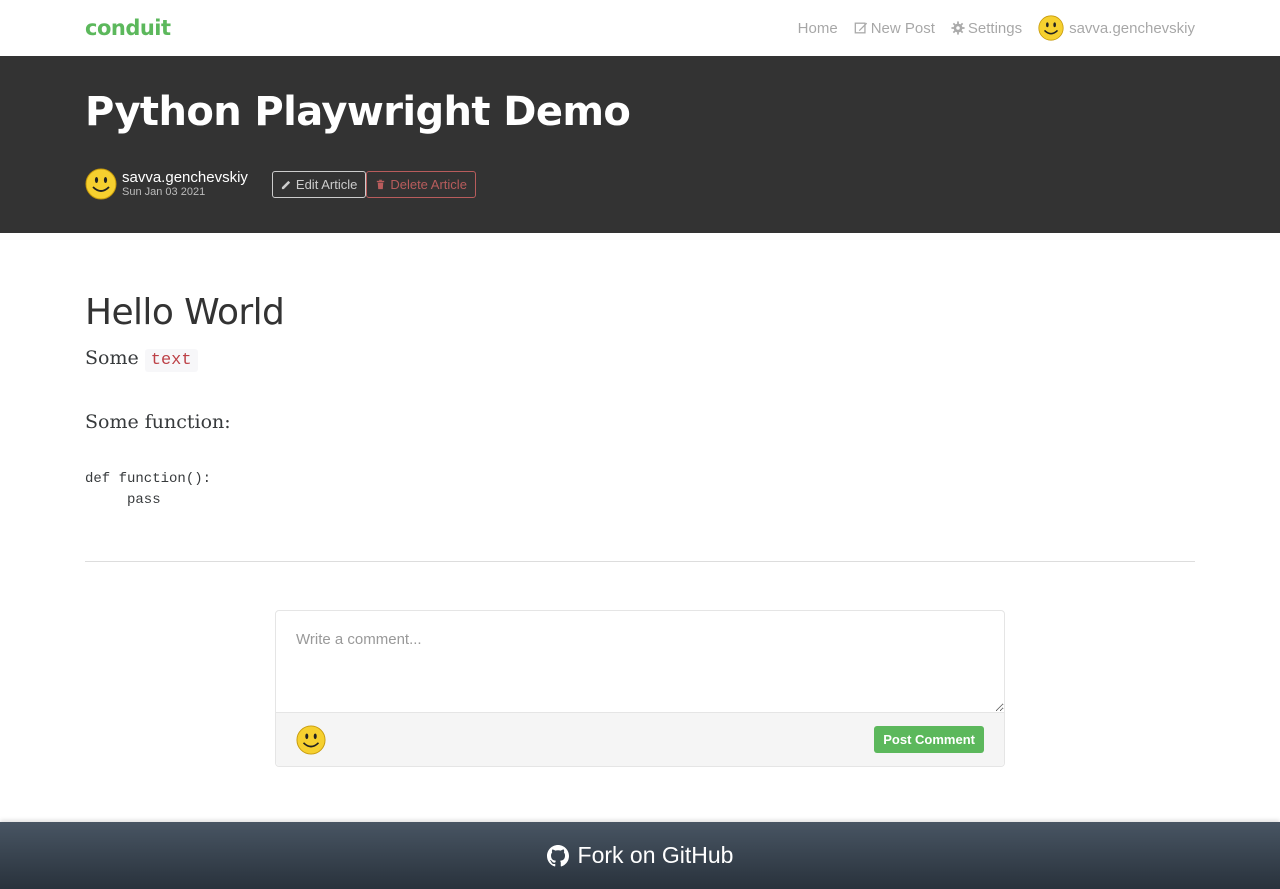  I want to click on author-avatar, so click(101, 184).